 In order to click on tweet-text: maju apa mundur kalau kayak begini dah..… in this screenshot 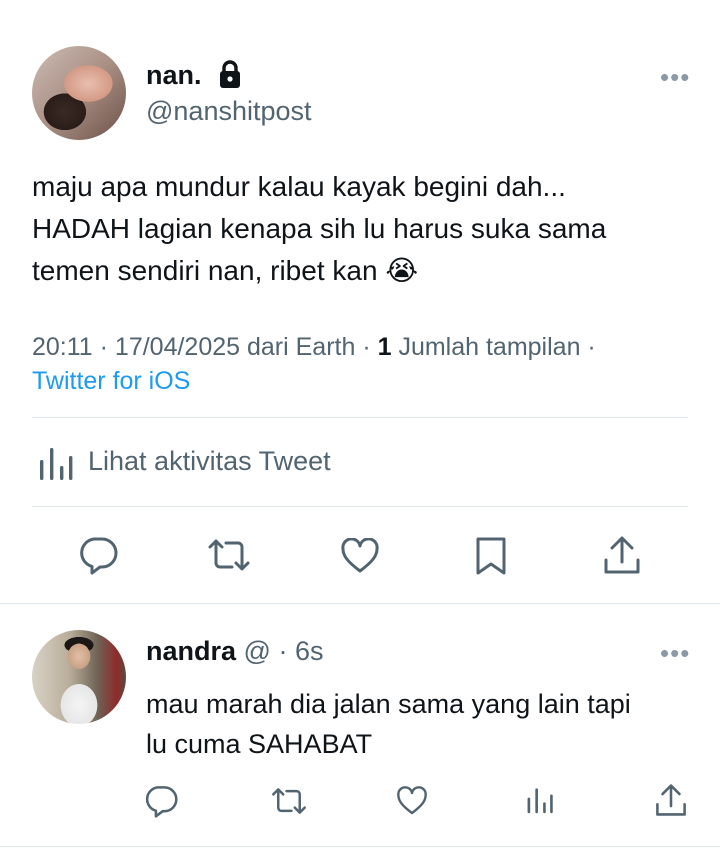, I will do `click(362, 229)`.